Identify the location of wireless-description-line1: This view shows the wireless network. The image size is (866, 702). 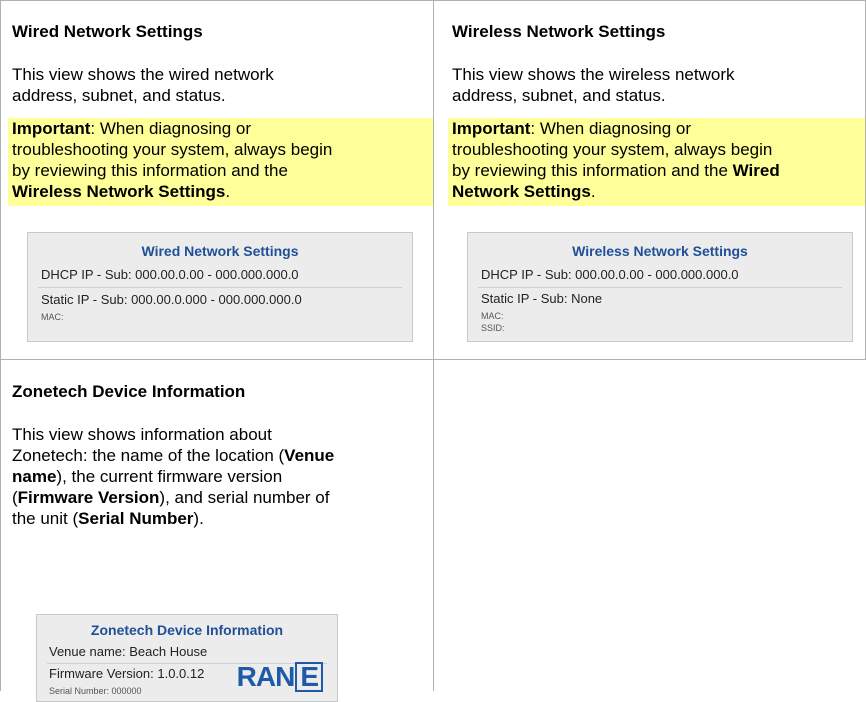
(593, 74).